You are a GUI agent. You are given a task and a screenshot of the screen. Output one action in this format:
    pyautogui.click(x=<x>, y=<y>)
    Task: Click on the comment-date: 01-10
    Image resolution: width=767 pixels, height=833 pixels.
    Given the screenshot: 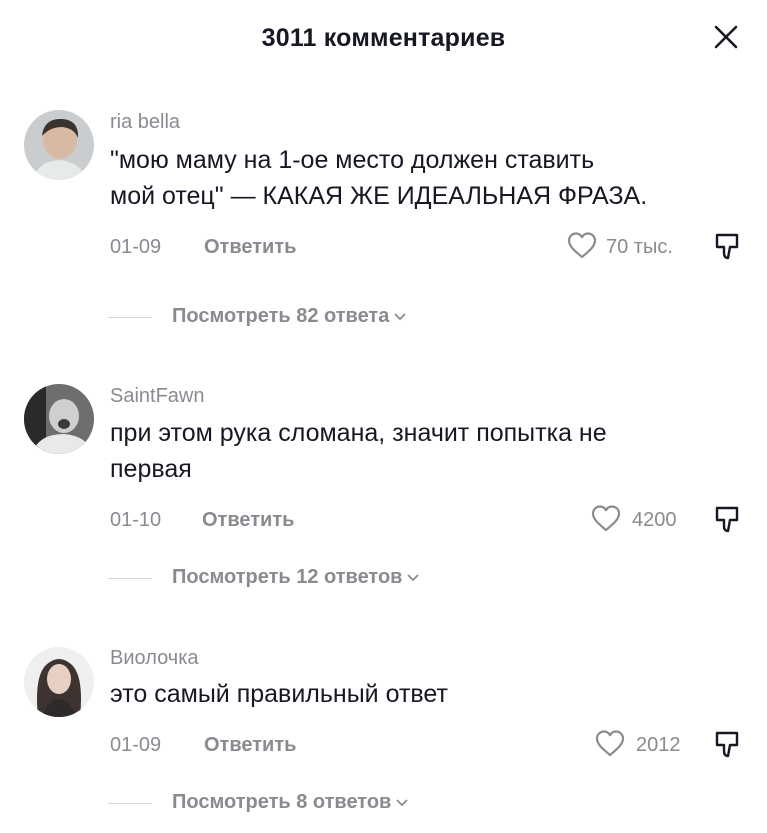 What is the action you would take?
    pyautogui.click(x=136, y=520)
    